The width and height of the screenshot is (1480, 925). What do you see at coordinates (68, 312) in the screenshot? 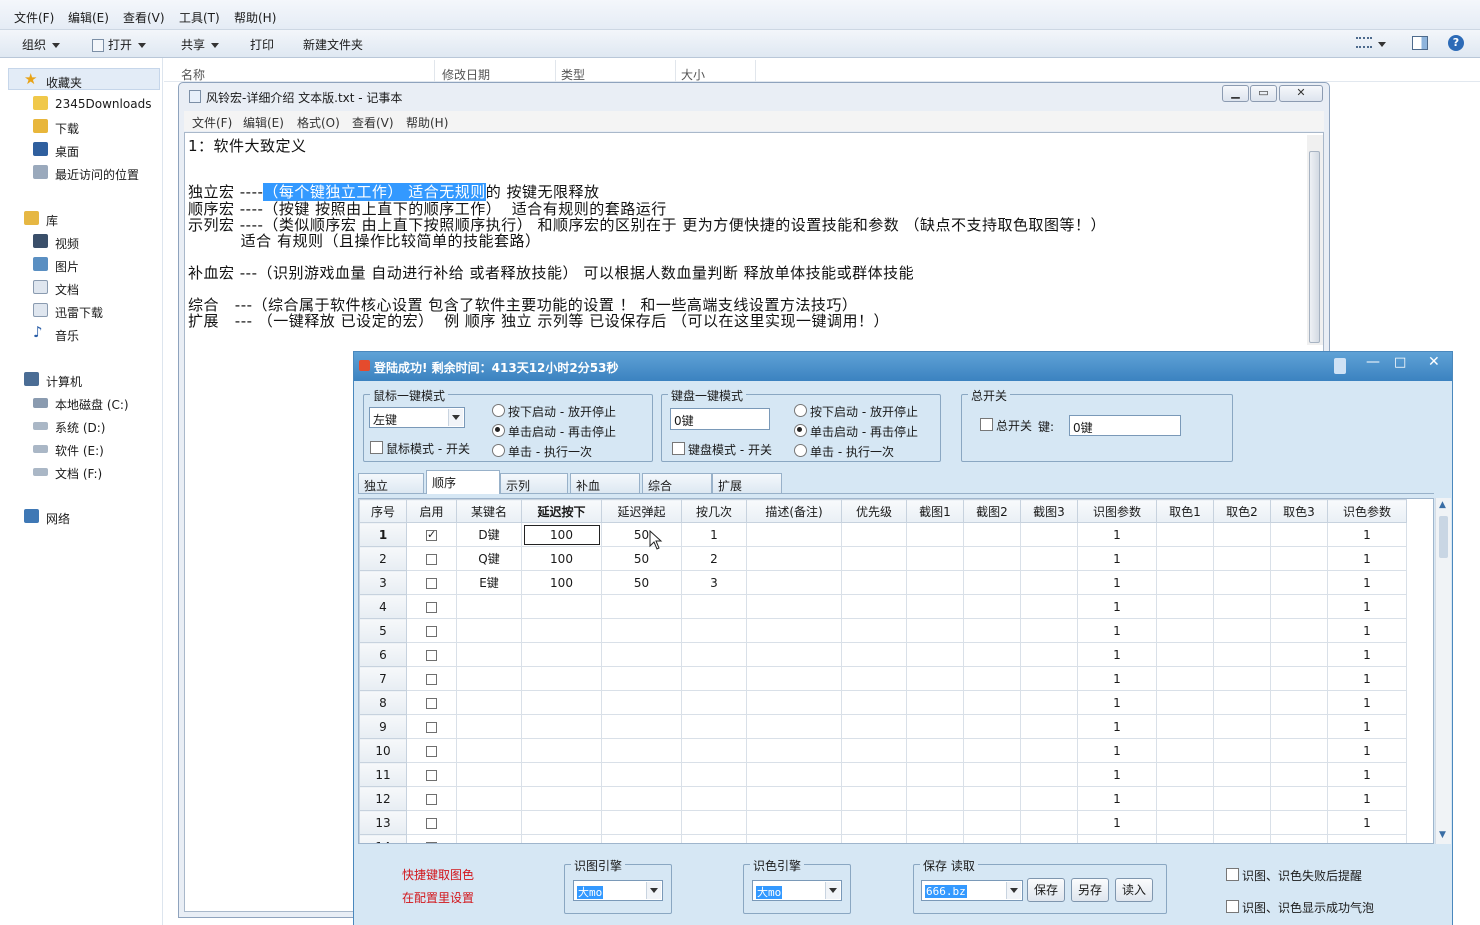
I see `nav-thunder-downloads: 迅雷下载` at bounding box center [68, 312].